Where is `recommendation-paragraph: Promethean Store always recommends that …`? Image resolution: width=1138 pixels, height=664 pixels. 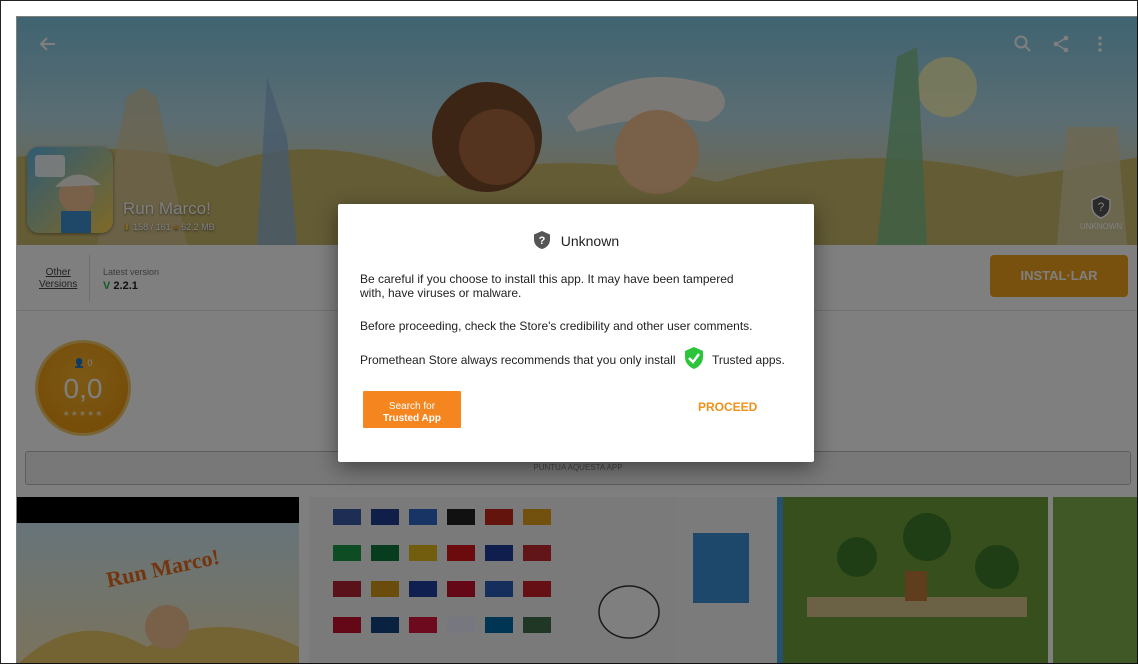 recommendation-paragraph: Promethean Store always recommends that … is located at coordinates (580, 358).